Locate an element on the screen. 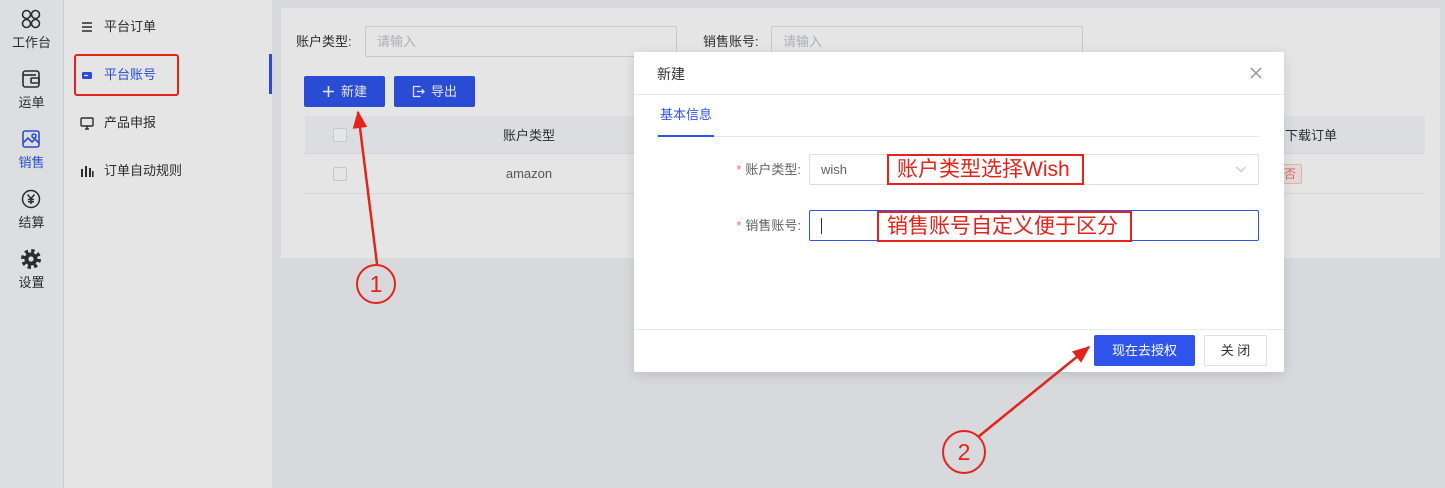 The width and height of the screenshot is (1445, 488). dialog-header-divider is located at coordinates (959, 94).